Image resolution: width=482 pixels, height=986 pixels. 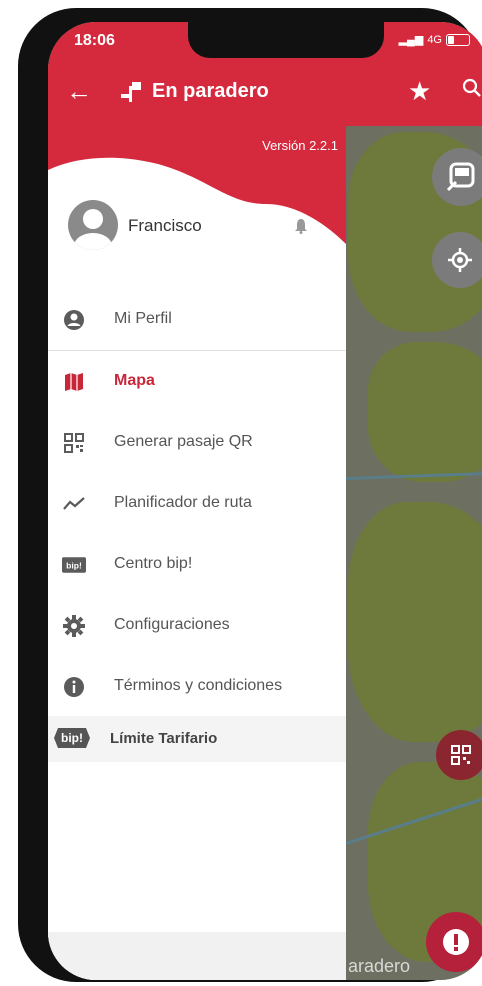 What do you see at coordinates (183, 441) in the screenshot?
I see `menu-item-label: Generar pasaje QR` at bounding box center [183, 441].